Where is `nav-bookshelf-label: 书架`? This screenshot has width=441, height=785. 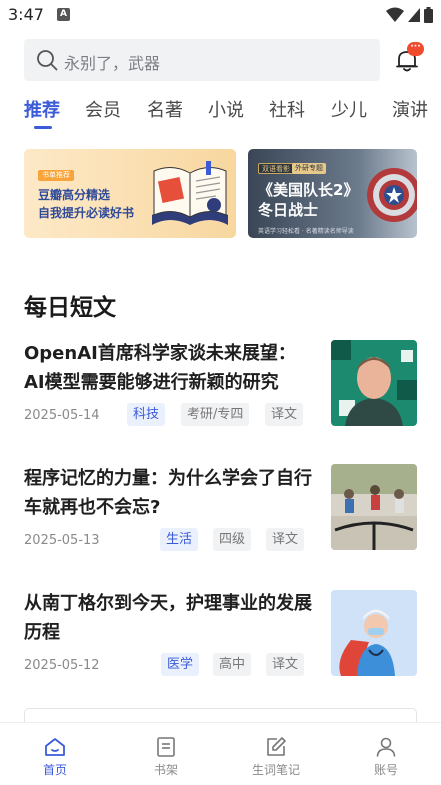
nav-bookshelf-label: 书架 is located at coordinates (165, 770).